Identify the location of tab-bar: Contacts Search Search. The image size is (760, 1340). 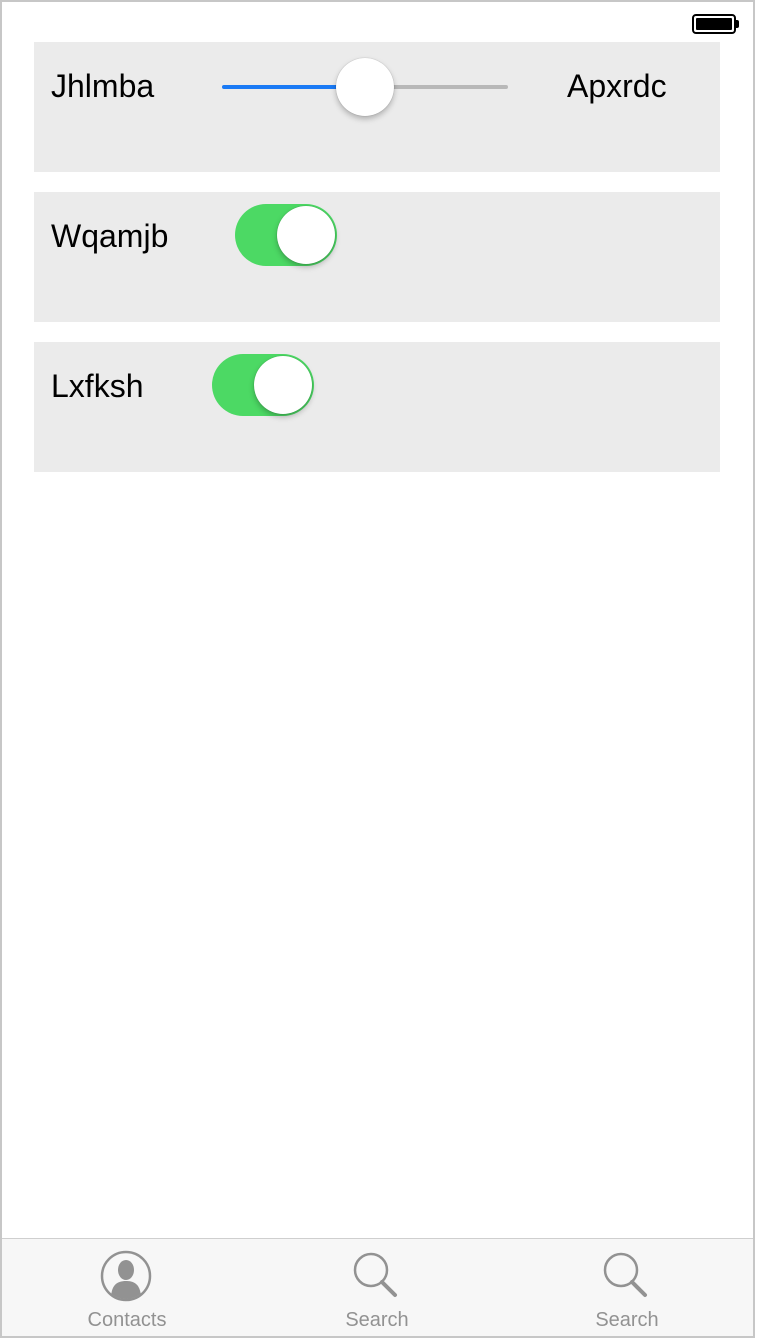
(377, 1287).